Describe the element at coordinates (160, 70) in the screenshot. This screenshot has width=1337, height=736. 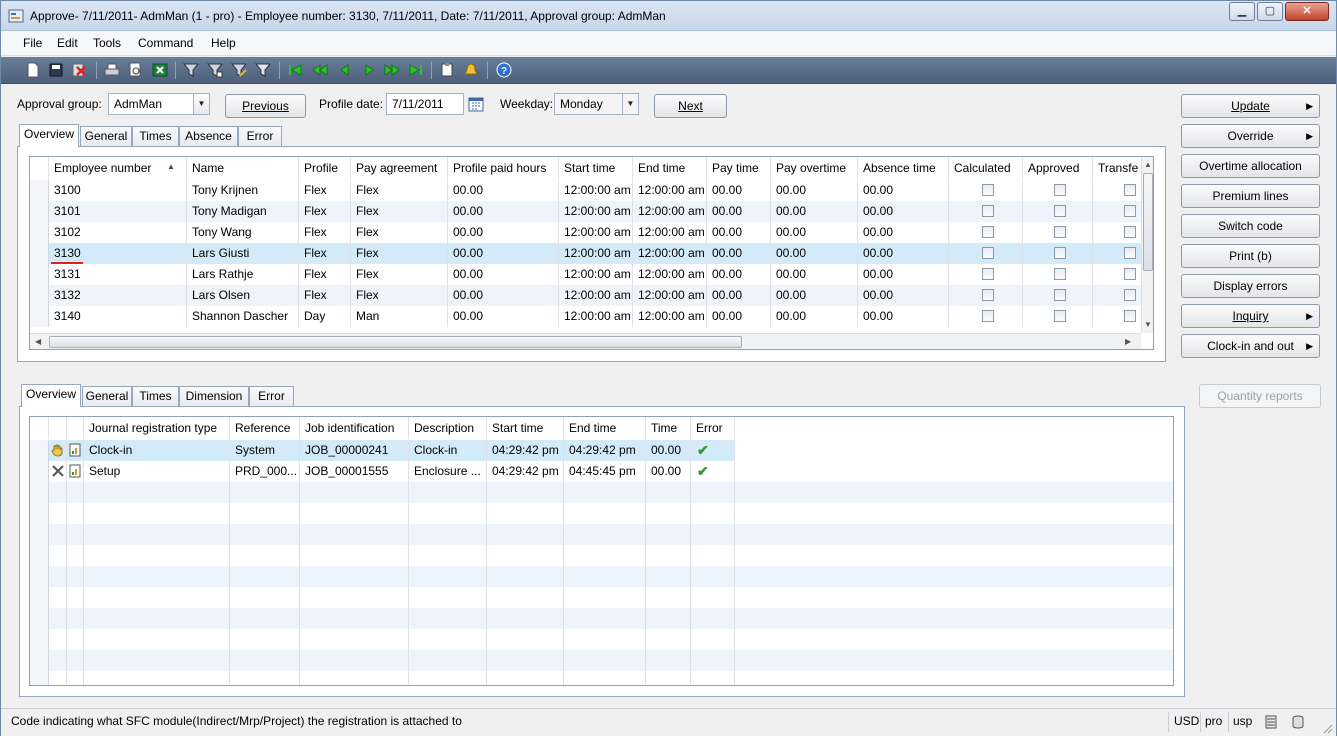
I see `excel-icon` at that location.